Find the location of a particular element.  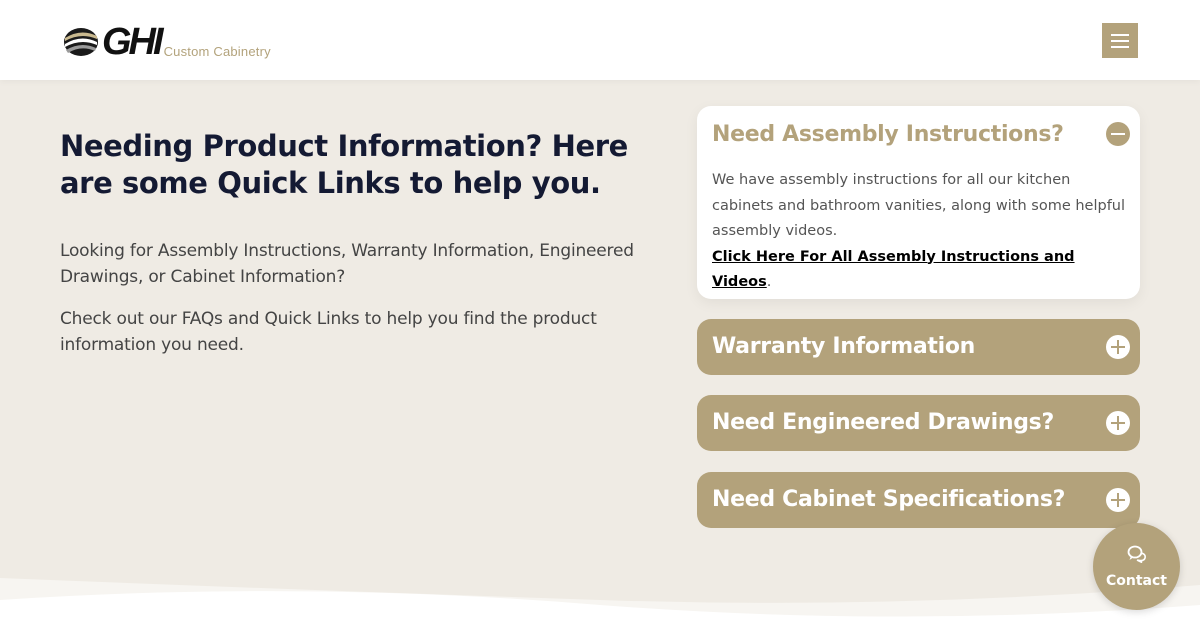

decorative-wave is located at coordinates (600, 604).